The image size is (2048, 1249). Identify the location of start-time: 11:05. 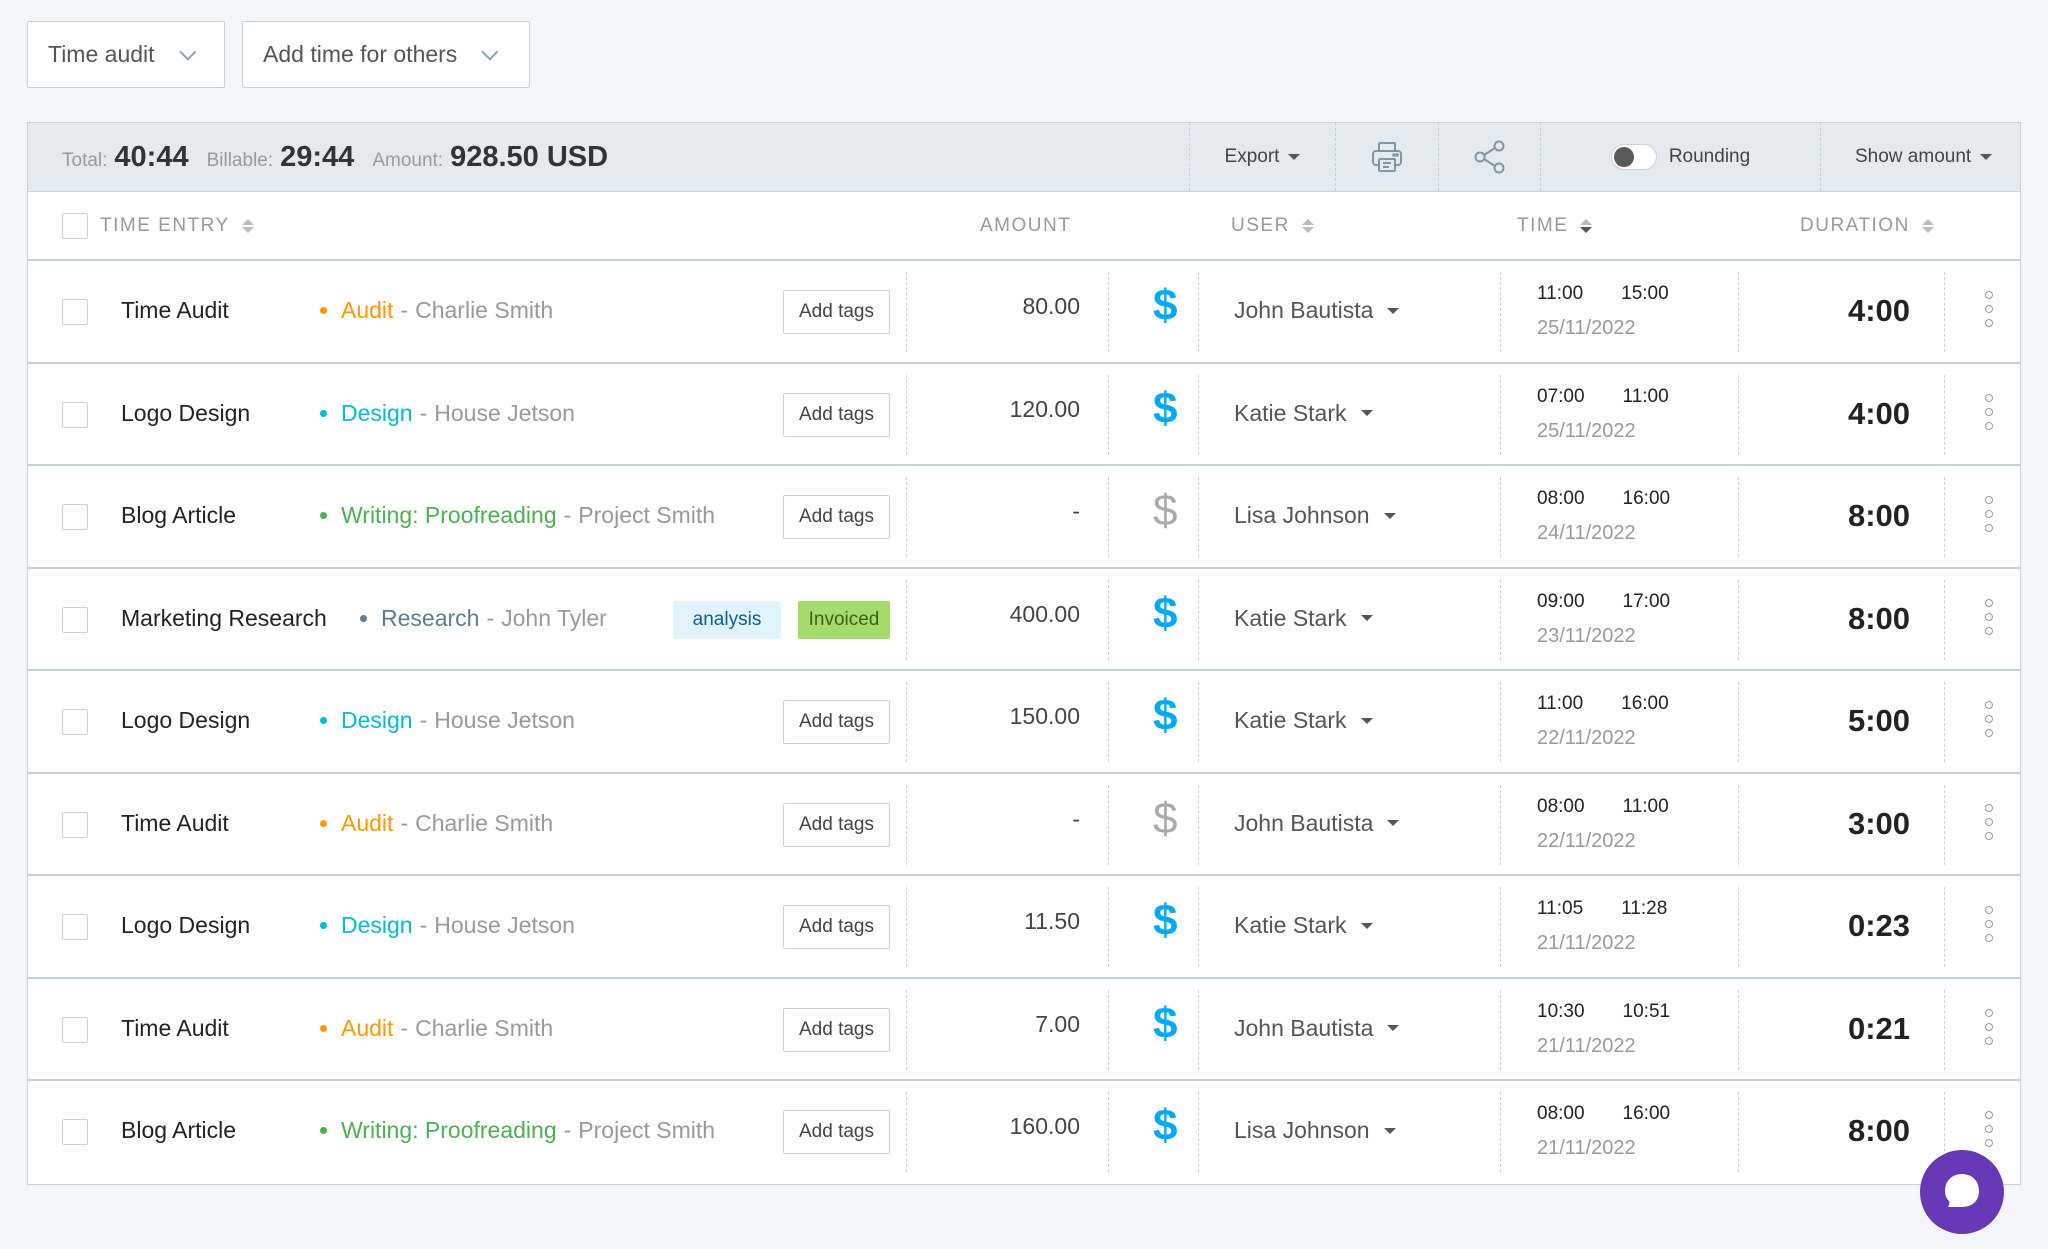
(1560, 908).